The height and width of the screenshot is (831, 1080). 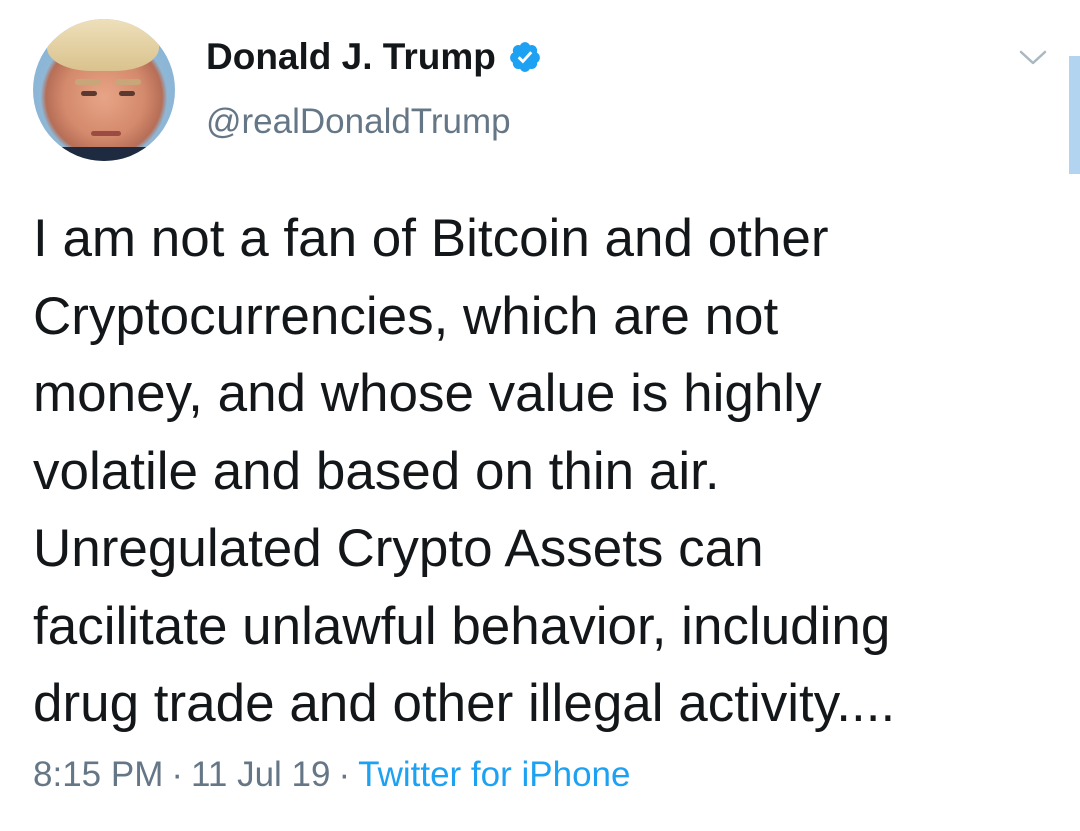 What do you see at coordinates (524, 57) in the screenshot?
I see `verified-badge-icon` at bounding box center [524, 57].